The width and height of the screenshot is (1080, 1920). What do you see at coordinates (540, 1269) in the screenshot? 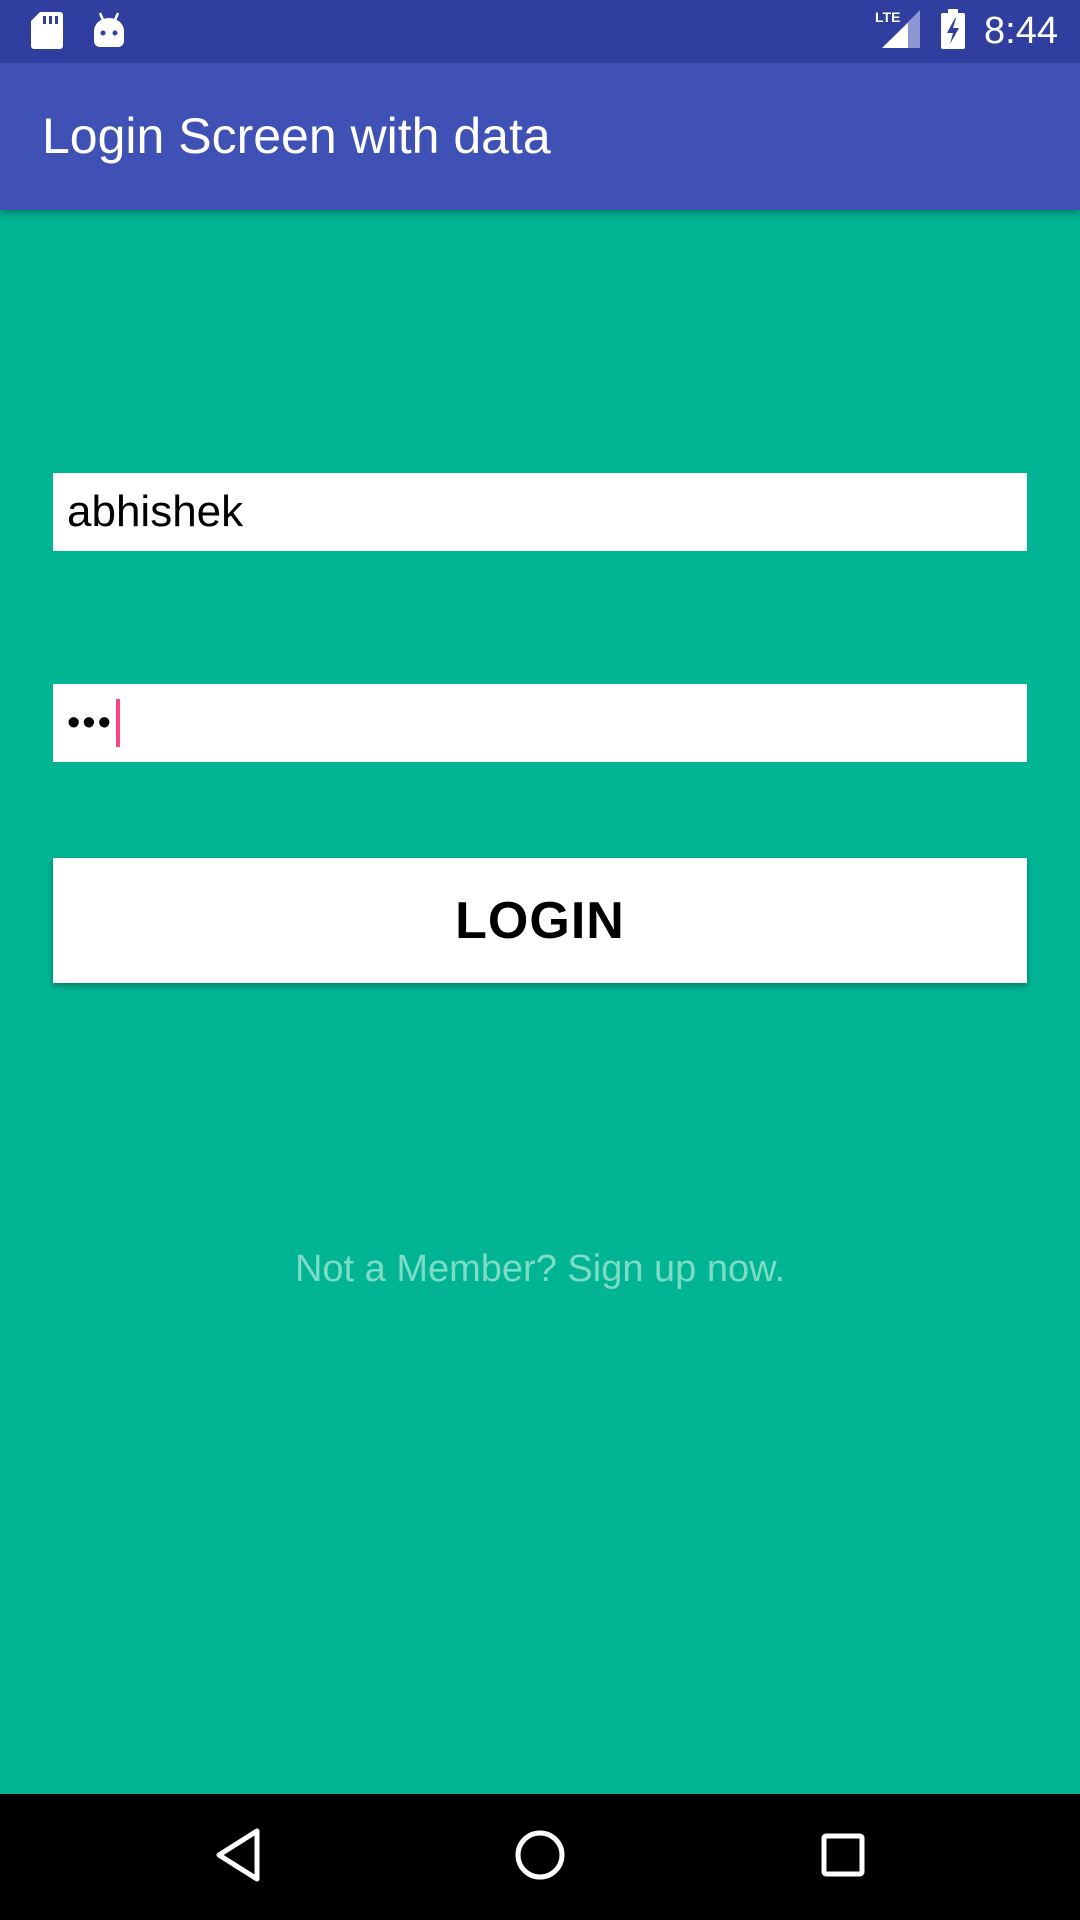
I see `signup-link: Not a Member? Sign up now.` at bounding box center [540, 1269].